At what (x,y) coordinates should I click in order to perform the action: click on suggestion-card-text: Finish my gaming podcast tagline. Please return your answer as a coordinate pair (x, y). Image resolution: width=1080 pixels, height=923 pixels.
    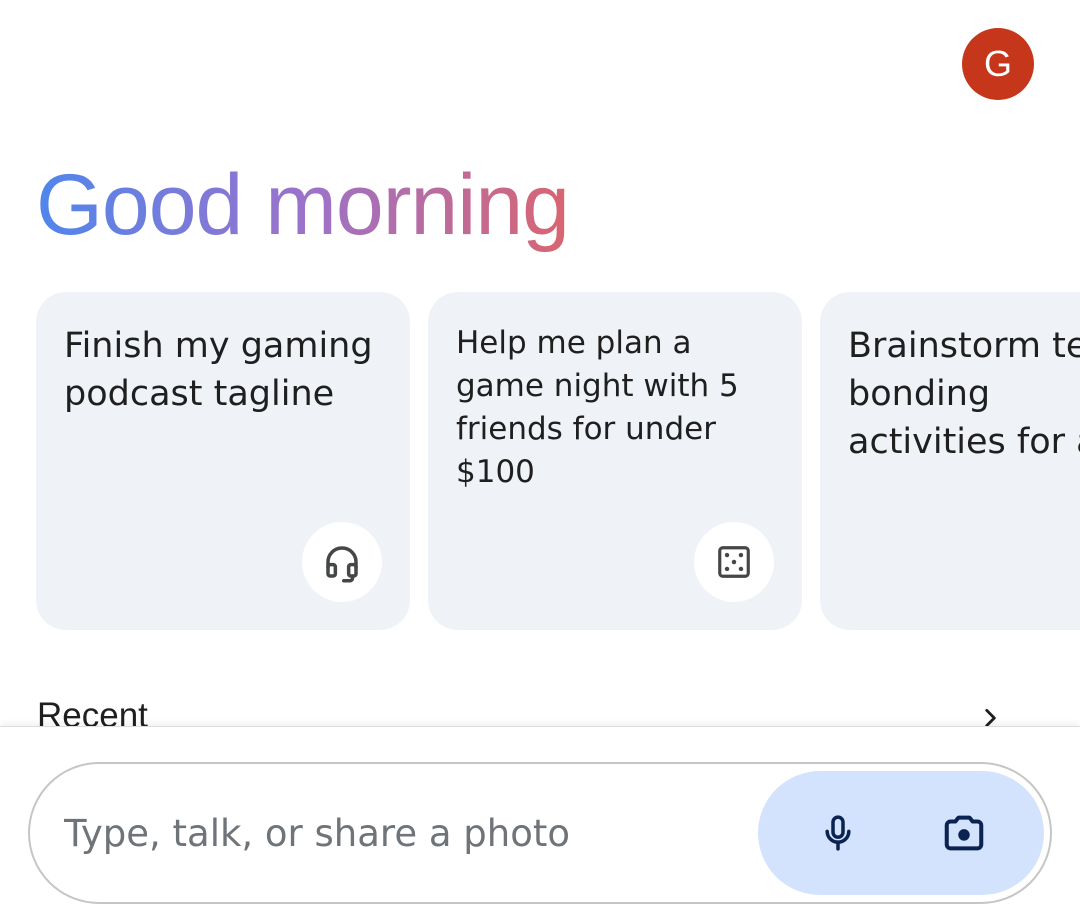
    Looking at the image, I should click on (218, 370).